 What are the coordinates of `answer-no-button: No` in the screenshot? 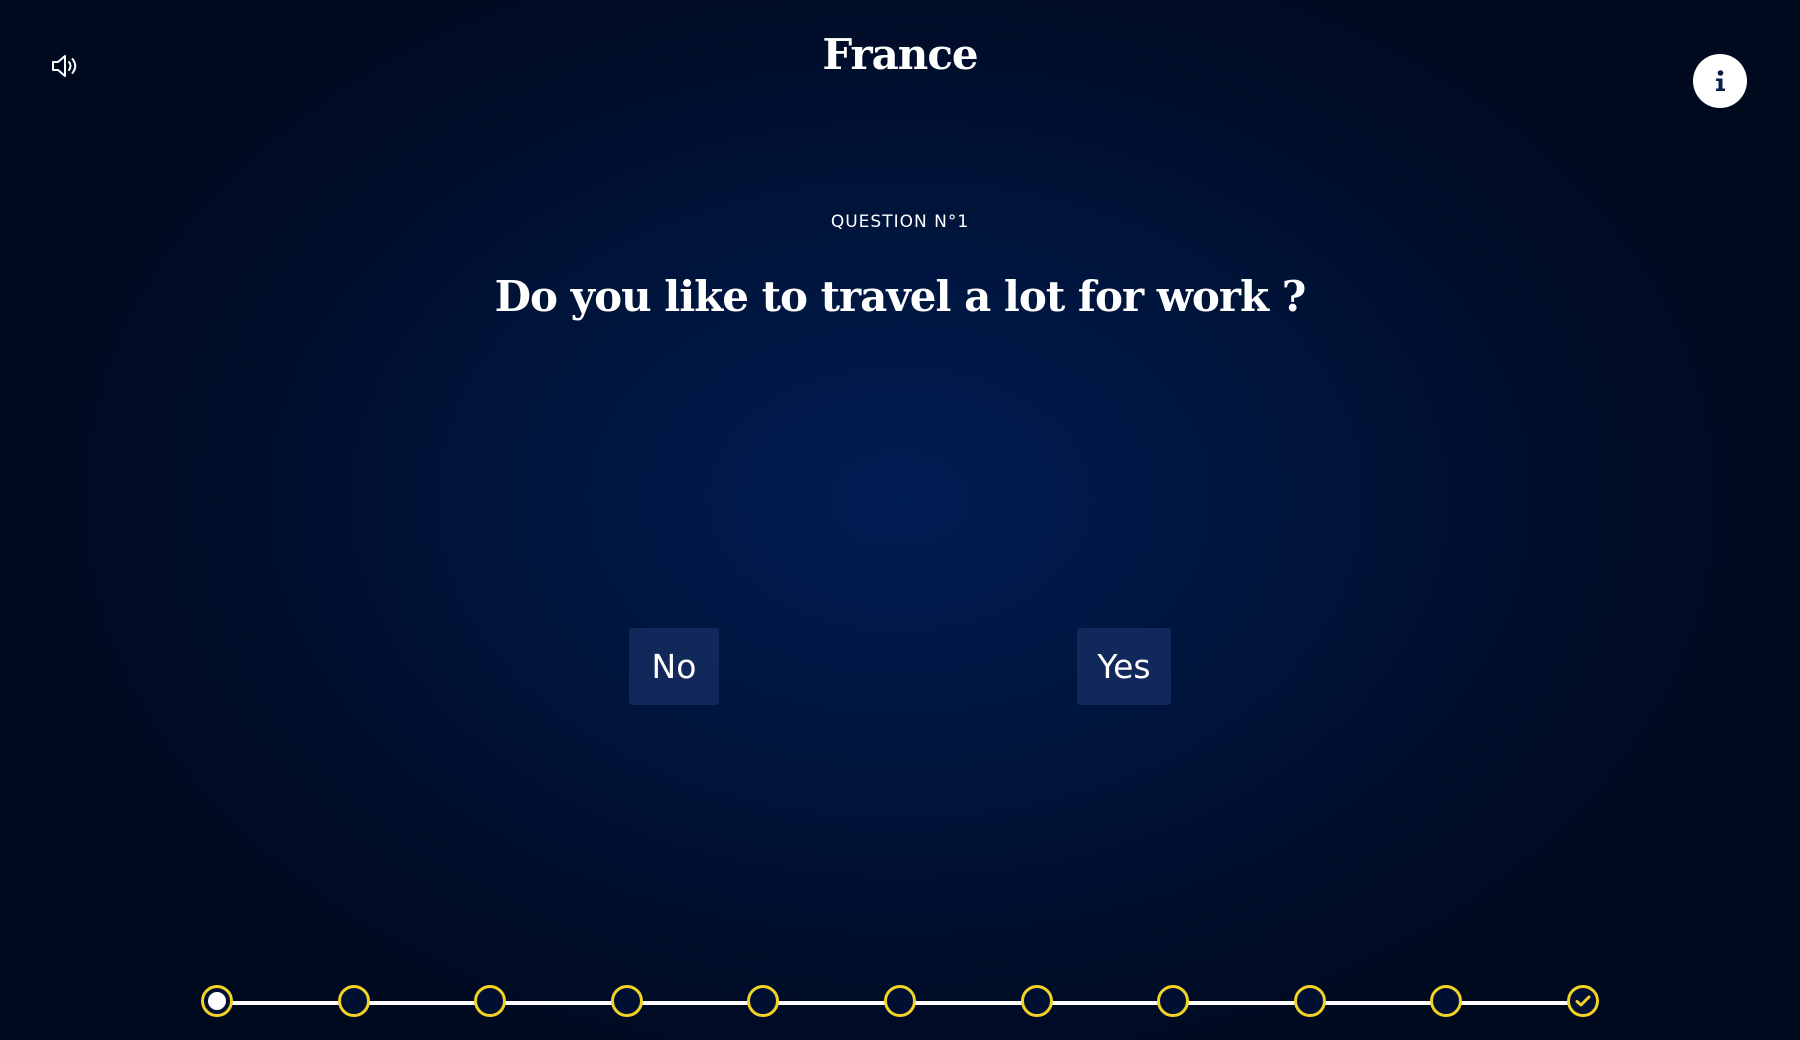 It's located at (674, 666).